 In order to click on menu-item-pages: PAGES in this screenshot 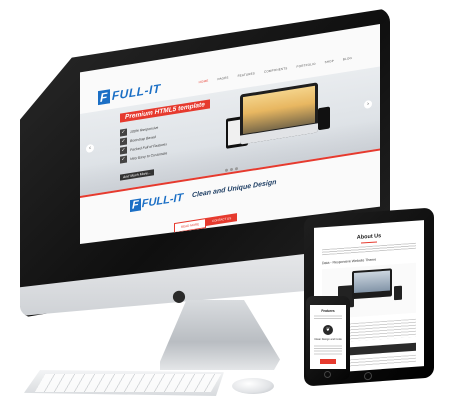, I will do `click(222, 78)`.